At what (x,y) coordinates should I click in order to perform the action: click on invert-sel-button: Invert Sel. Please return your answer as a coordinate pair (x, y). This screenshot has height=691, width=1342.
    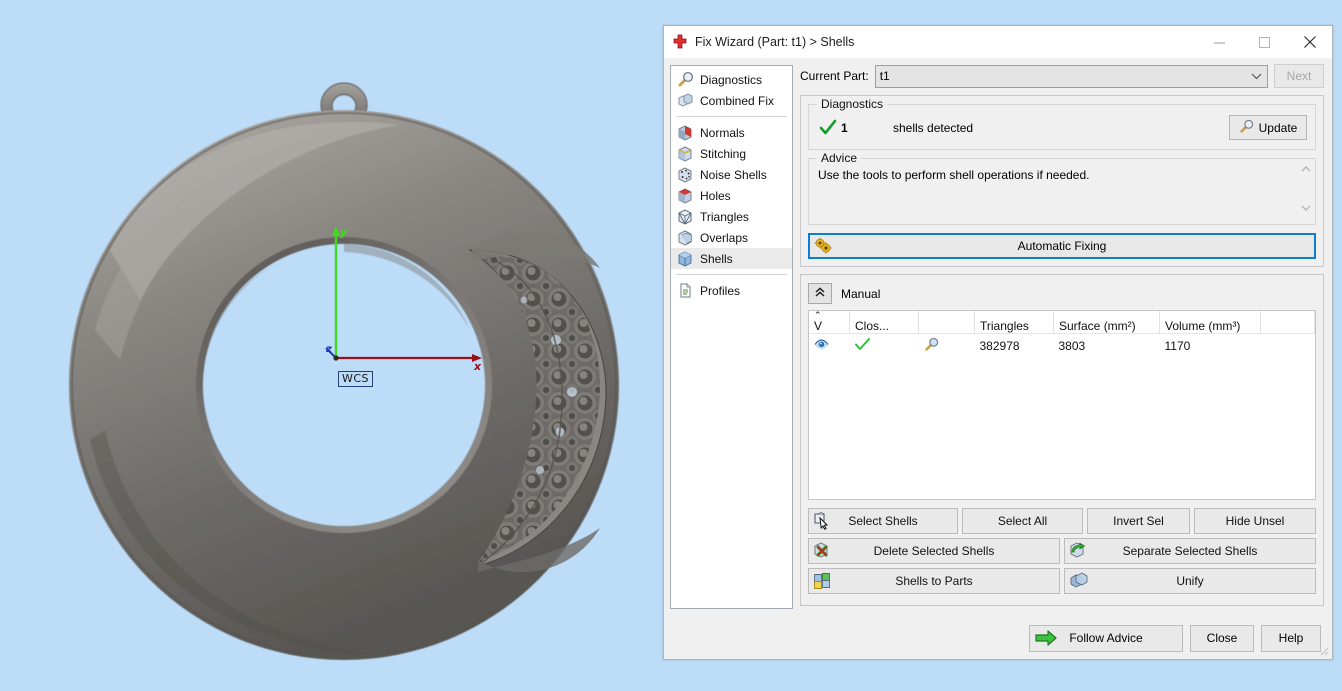
    Looking at the image, I should click on (1138, 521).